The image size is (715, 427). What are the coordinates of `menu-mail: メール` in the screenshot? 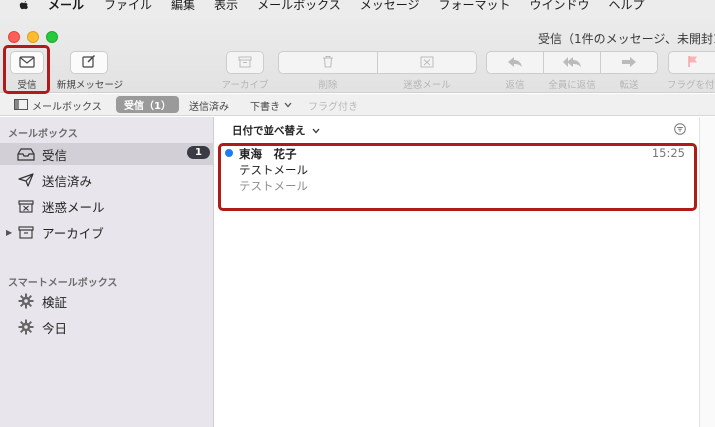 It's located at (66, 5).